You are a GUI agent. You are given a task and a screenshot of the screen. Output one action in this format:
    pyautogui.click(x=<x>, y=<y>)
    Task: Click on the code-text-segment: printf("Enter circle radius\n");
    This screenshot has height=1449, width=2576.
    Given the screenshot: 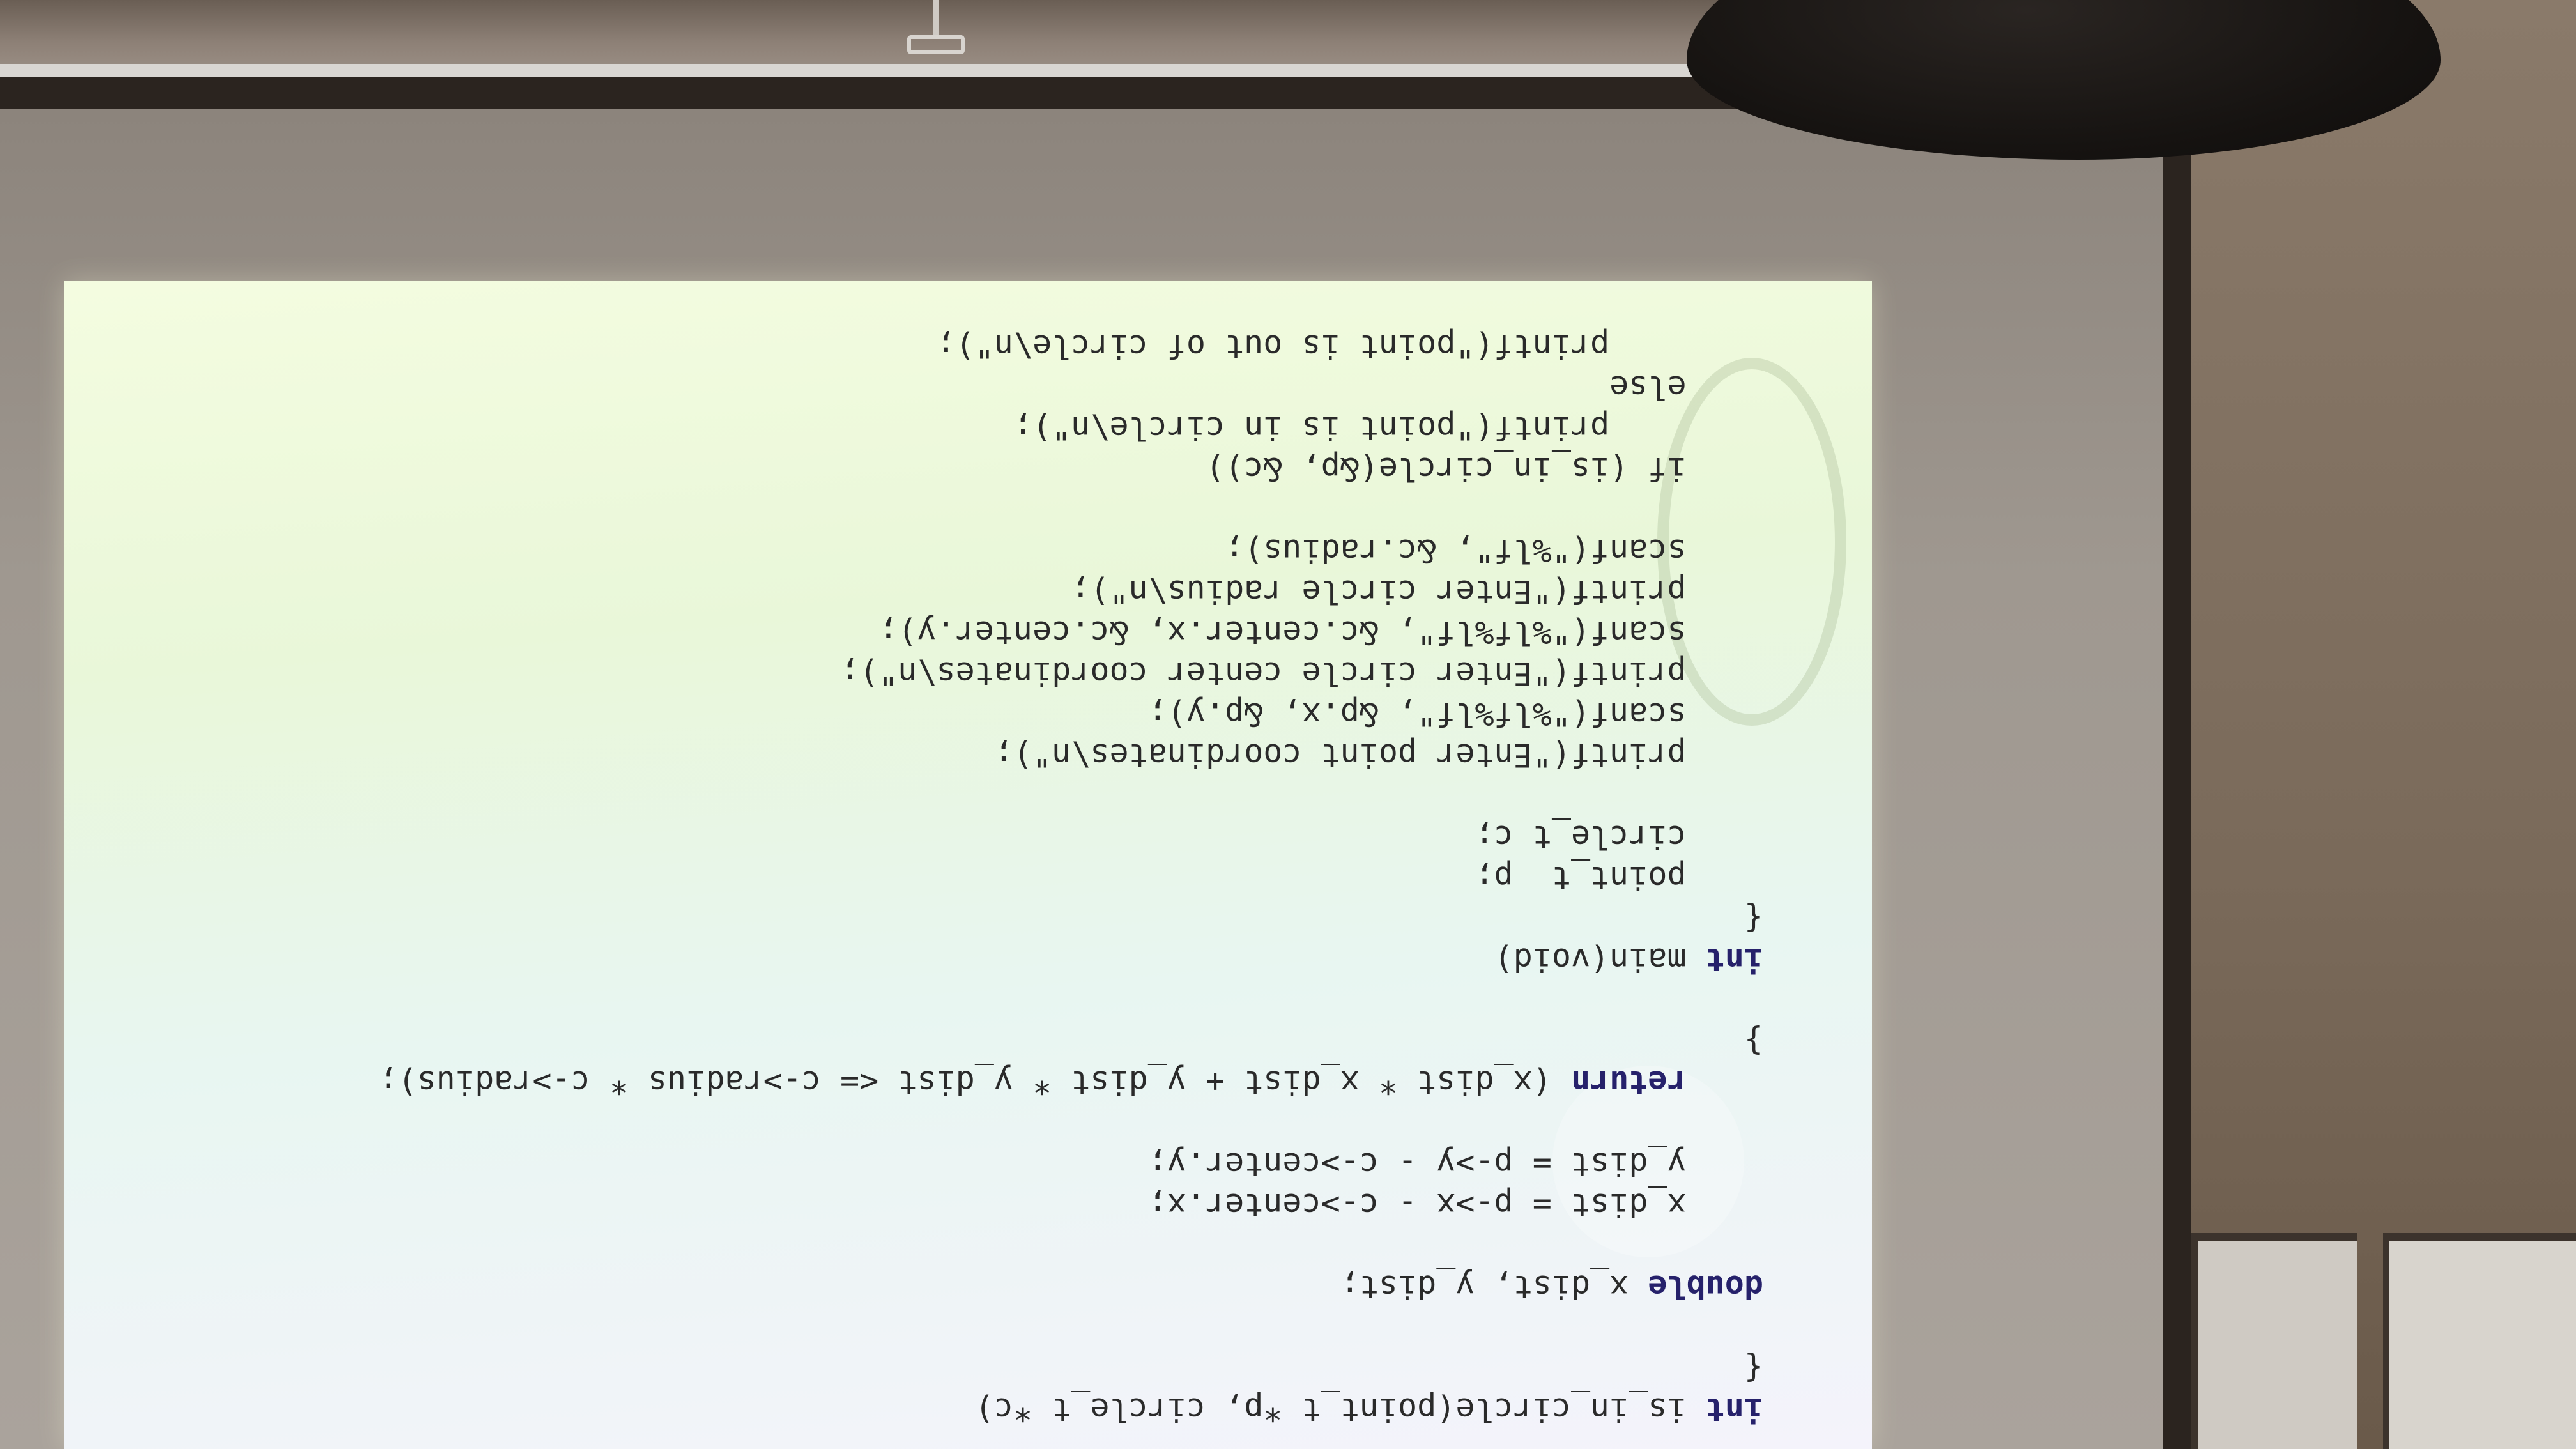 What is the action you would take?
    pyautogui.click(x=1417, y=591)
    